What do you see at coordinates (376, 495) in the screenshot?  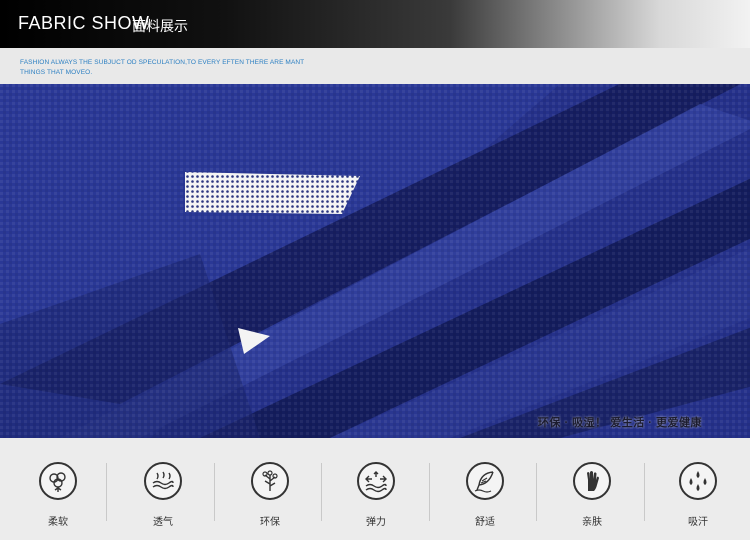 I see `feature-elastic: 弹力` at bounding box center [376, 495].